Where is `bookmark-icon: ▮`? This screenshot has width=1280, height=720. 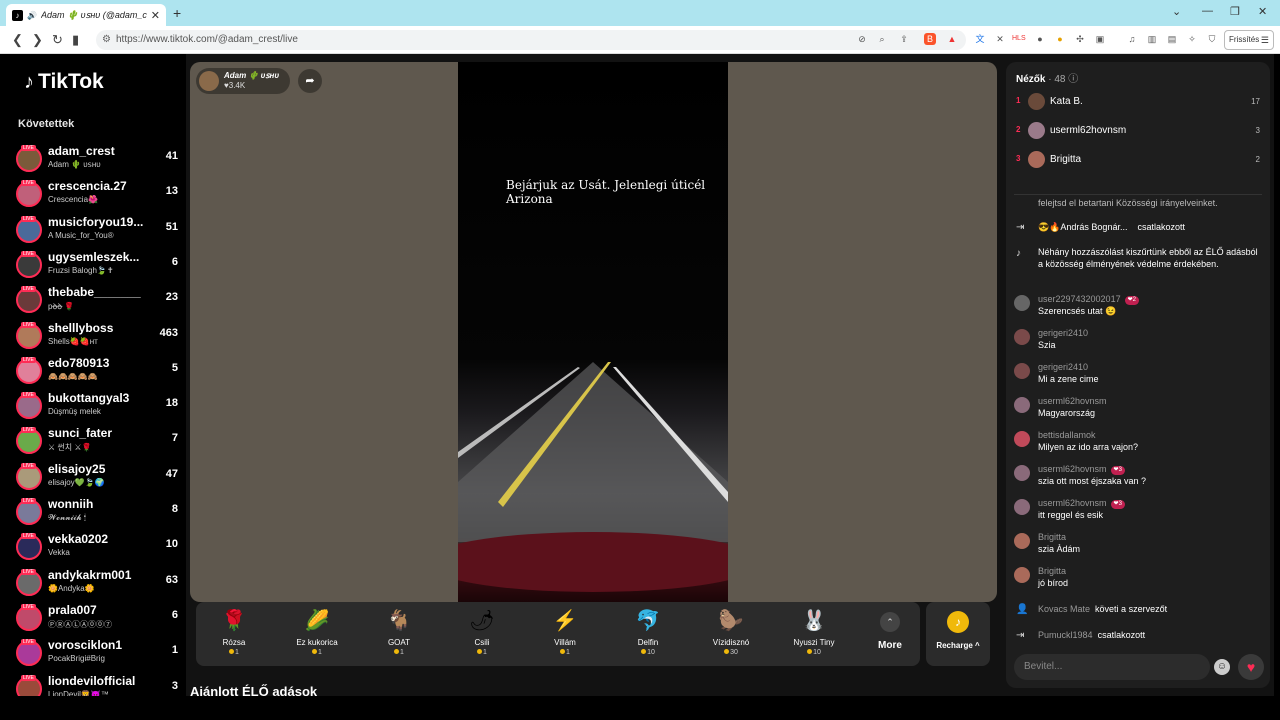
bookmark-icon: ▮ is located at coordinates (75, 40).